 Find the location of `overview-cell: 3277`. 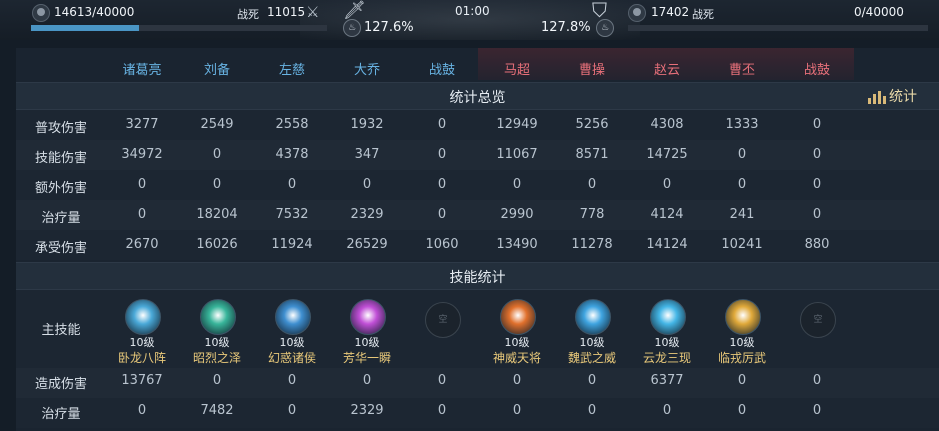

overview-cell: 3277 is located at coordinates (142, 124).